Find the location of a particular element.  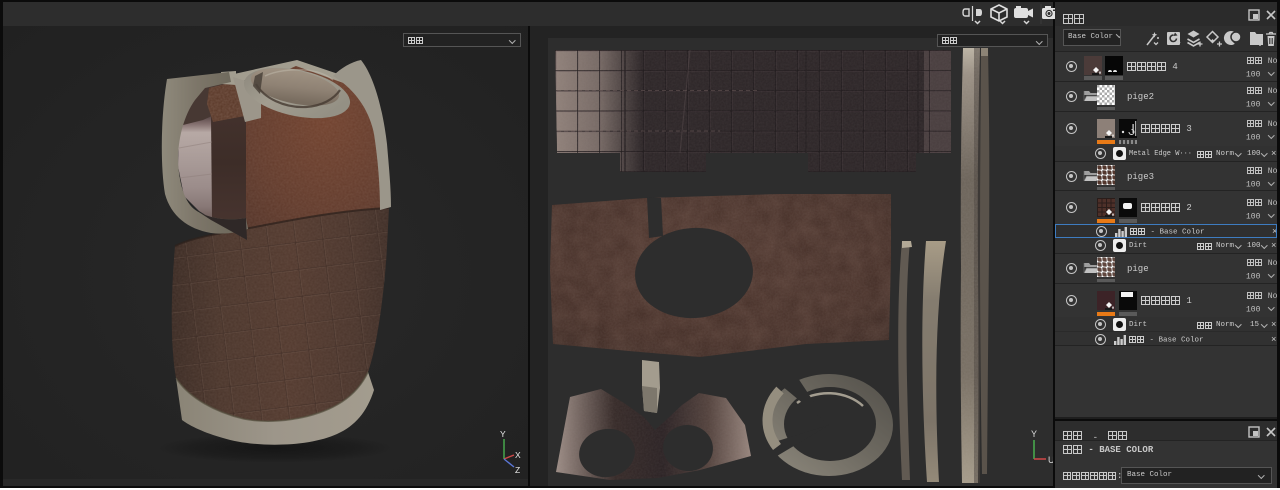

svg-text: X is located at coordinates (518, 455).